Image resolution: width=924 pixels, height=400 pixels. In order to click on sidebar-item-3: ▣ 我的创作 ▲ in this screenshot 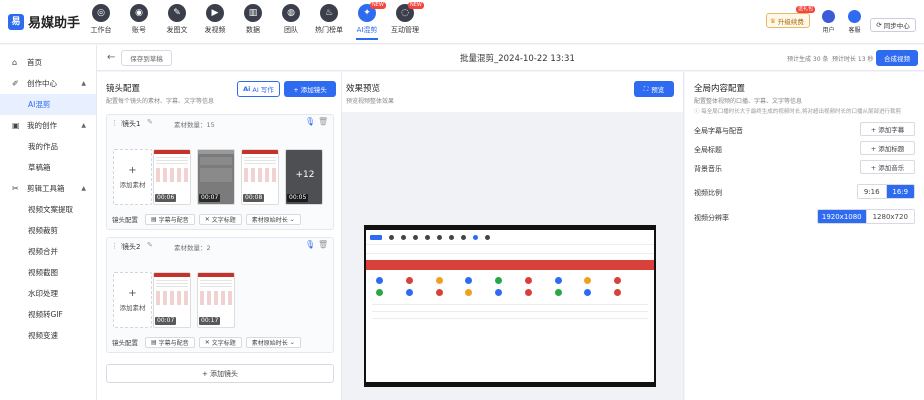, I will do `click(48, 125)`.